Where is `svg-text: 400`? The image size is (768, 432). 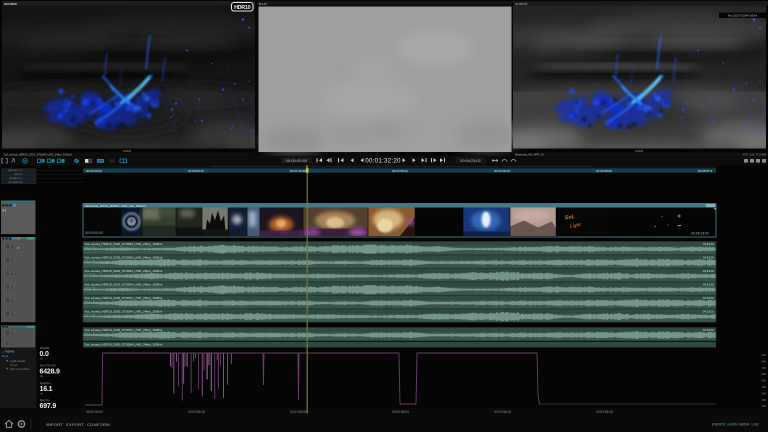 svg-text: 400 is located at coordinates (764, 387).